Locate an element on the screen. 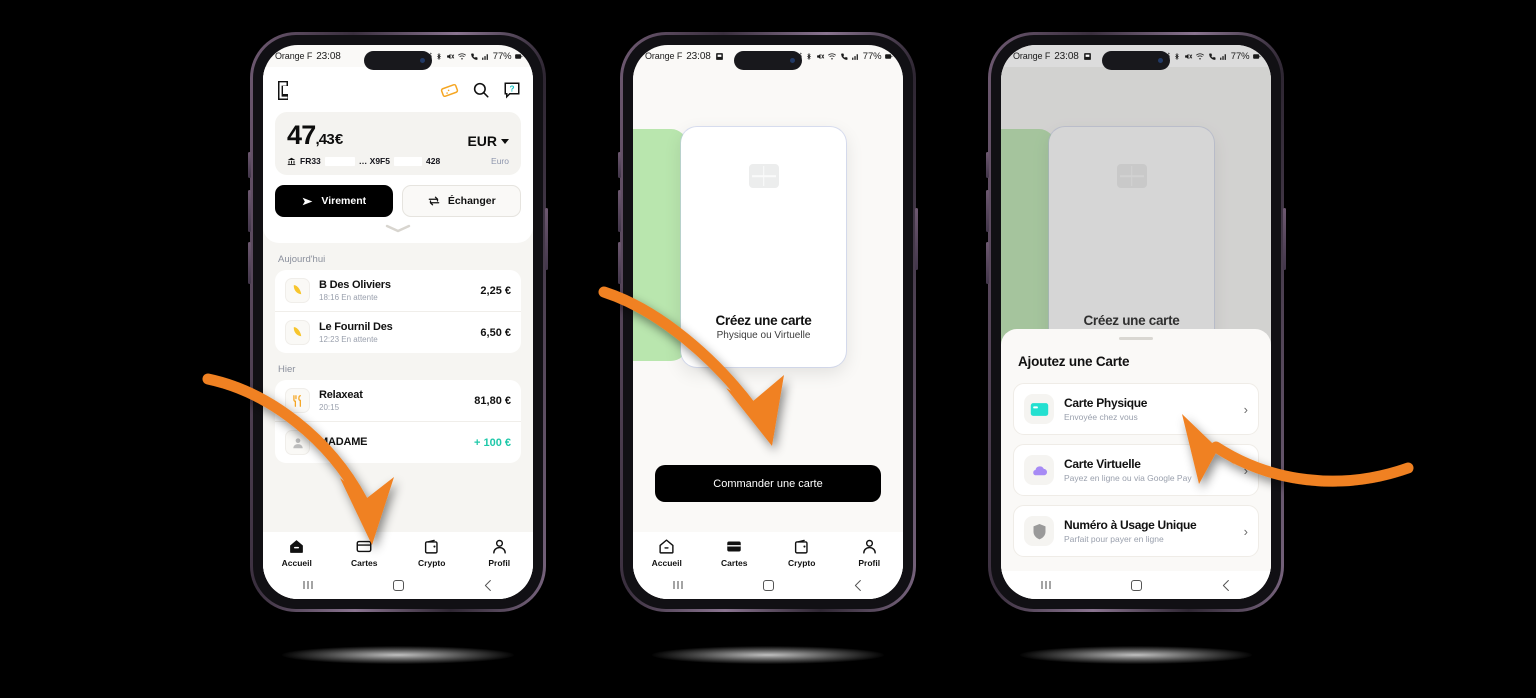  sheet-grabber is located at coordinates (1136, 338).